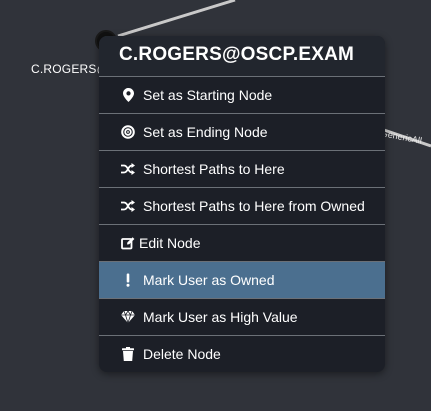 The image size is (431, 411). Describe the element at coordinates (242, 242) in the screenshot. I see `edit-node-item: Edit Node` at that location.